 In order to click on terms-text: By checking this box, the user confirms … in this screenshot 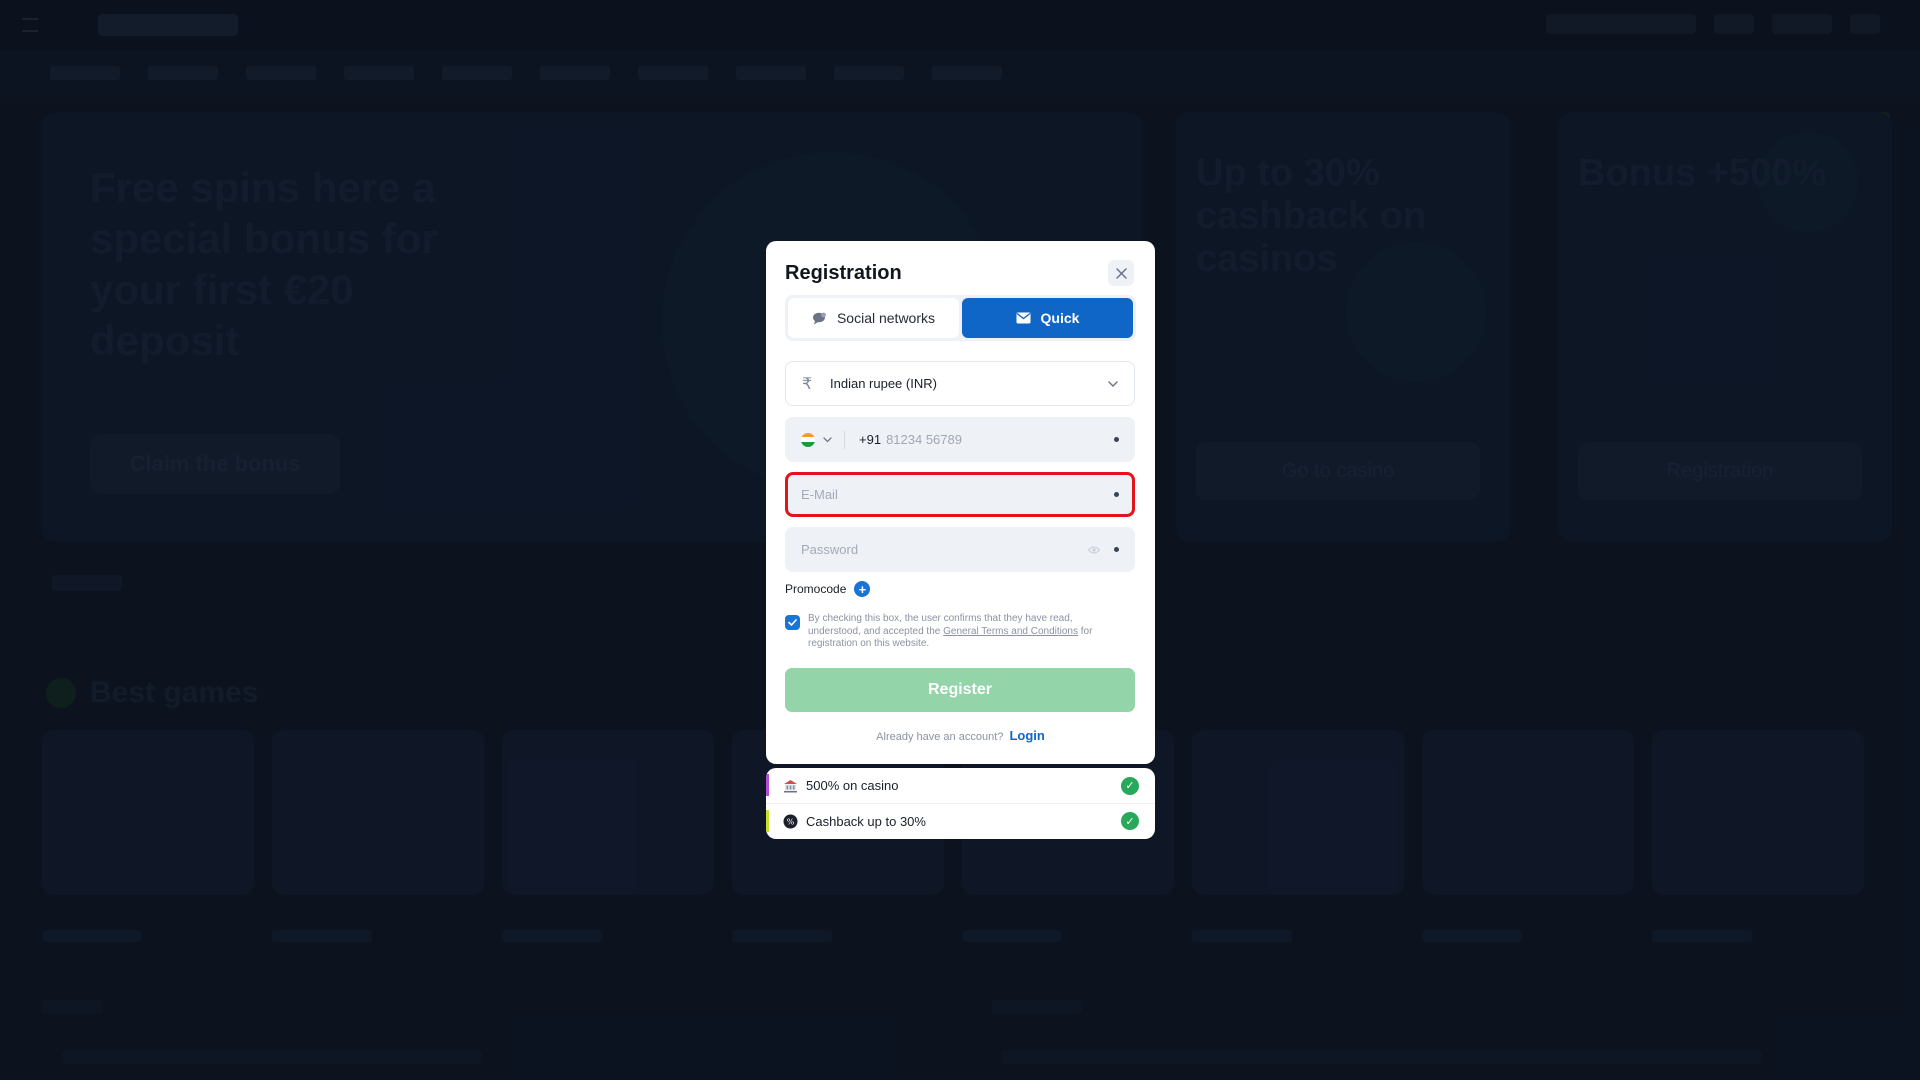, I will do `click(968, 632)`.